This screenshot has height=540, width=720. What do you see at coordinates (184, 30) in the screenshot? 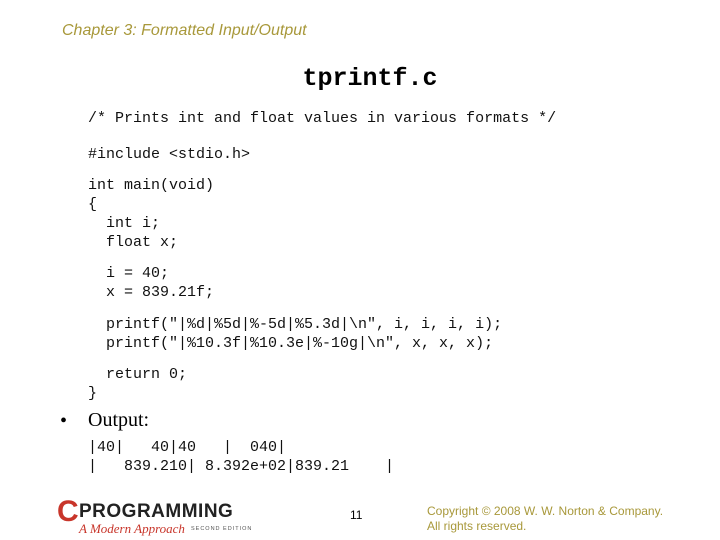
I see `chapter-header: Chapter 3: Formatted Input/Output` at bounding box center [184, 30].